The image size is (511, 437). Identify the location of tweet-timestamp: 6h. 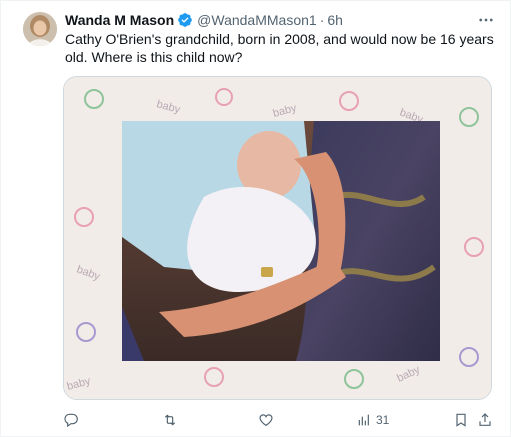
(335, 20).